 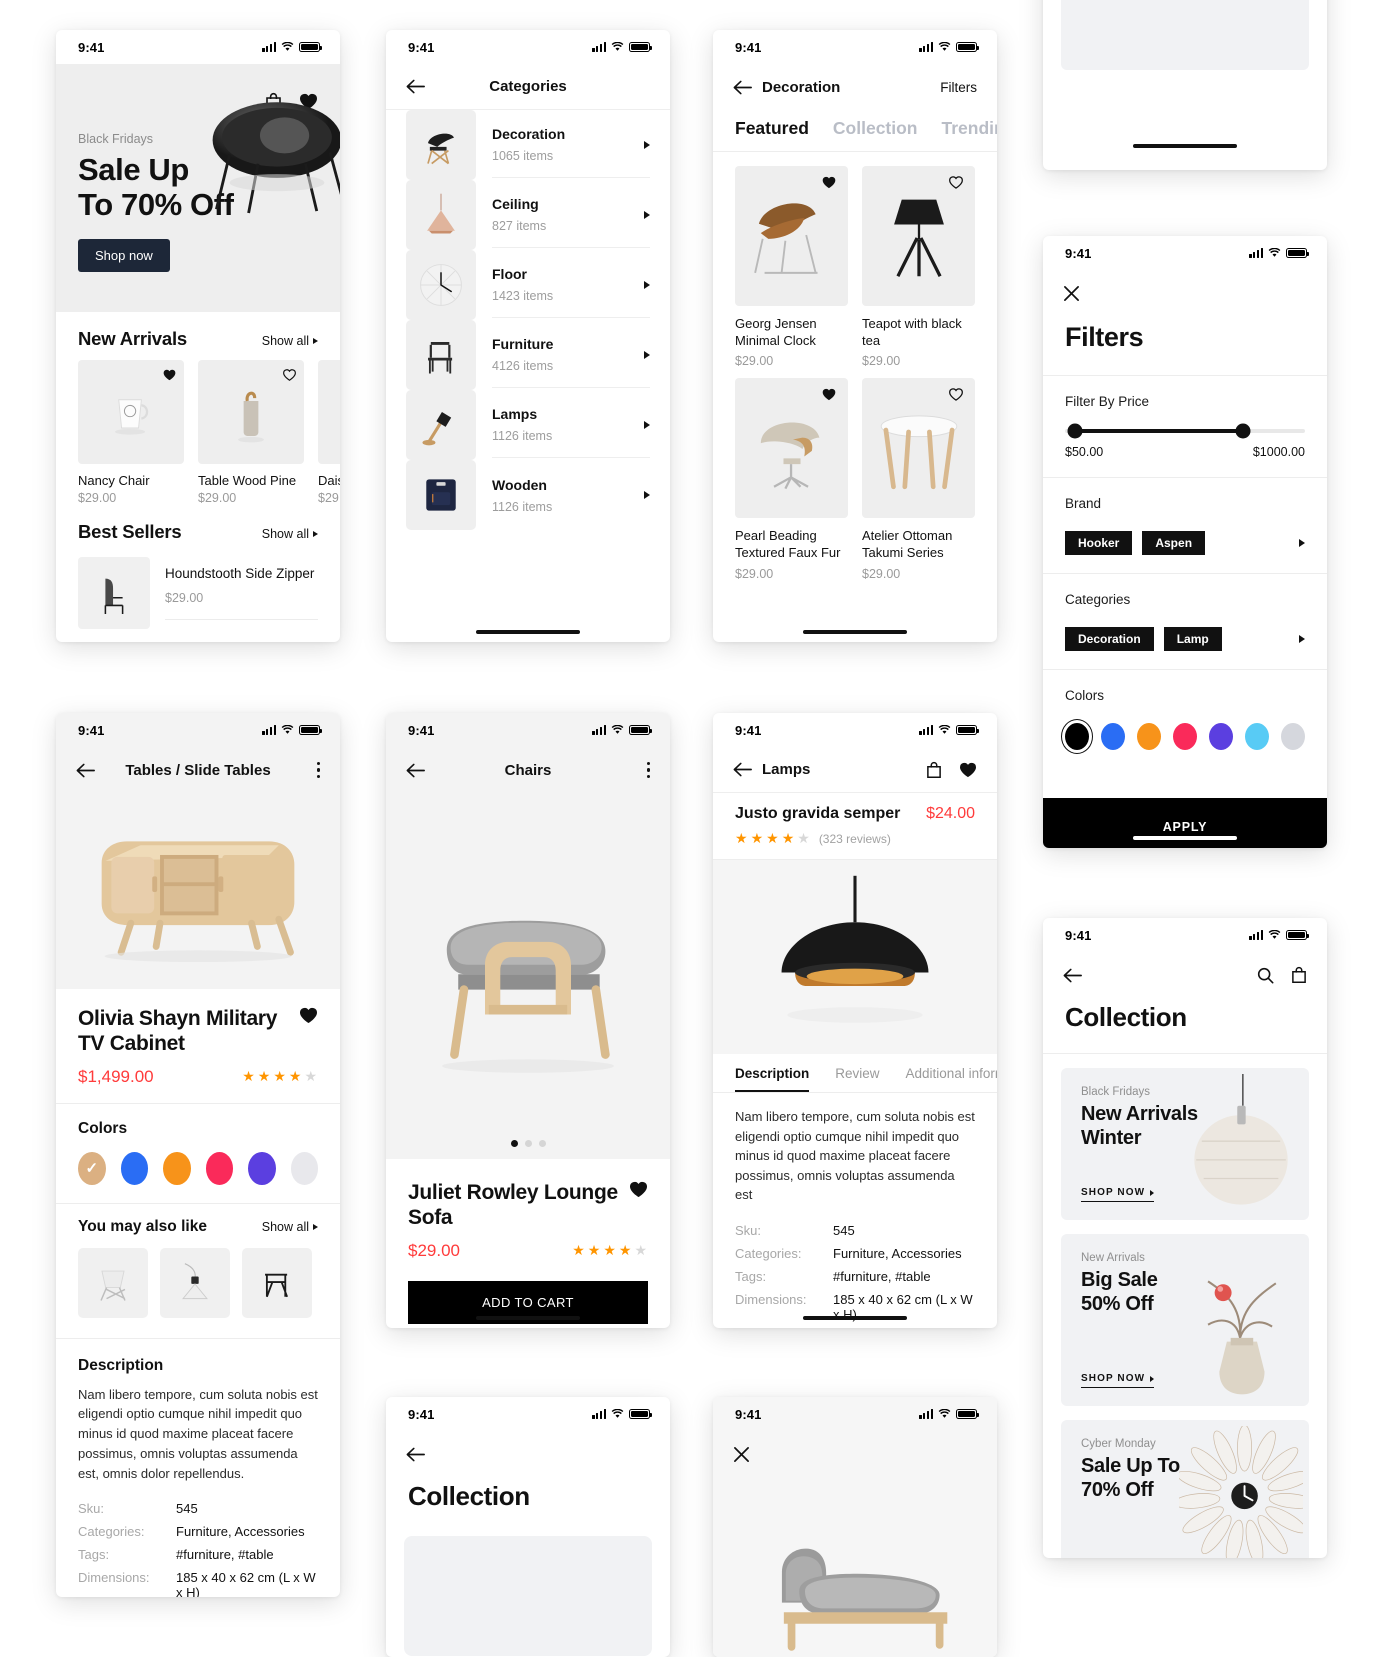 I want to click on brand-chip: Hooker, so click(x=1099, y=543).